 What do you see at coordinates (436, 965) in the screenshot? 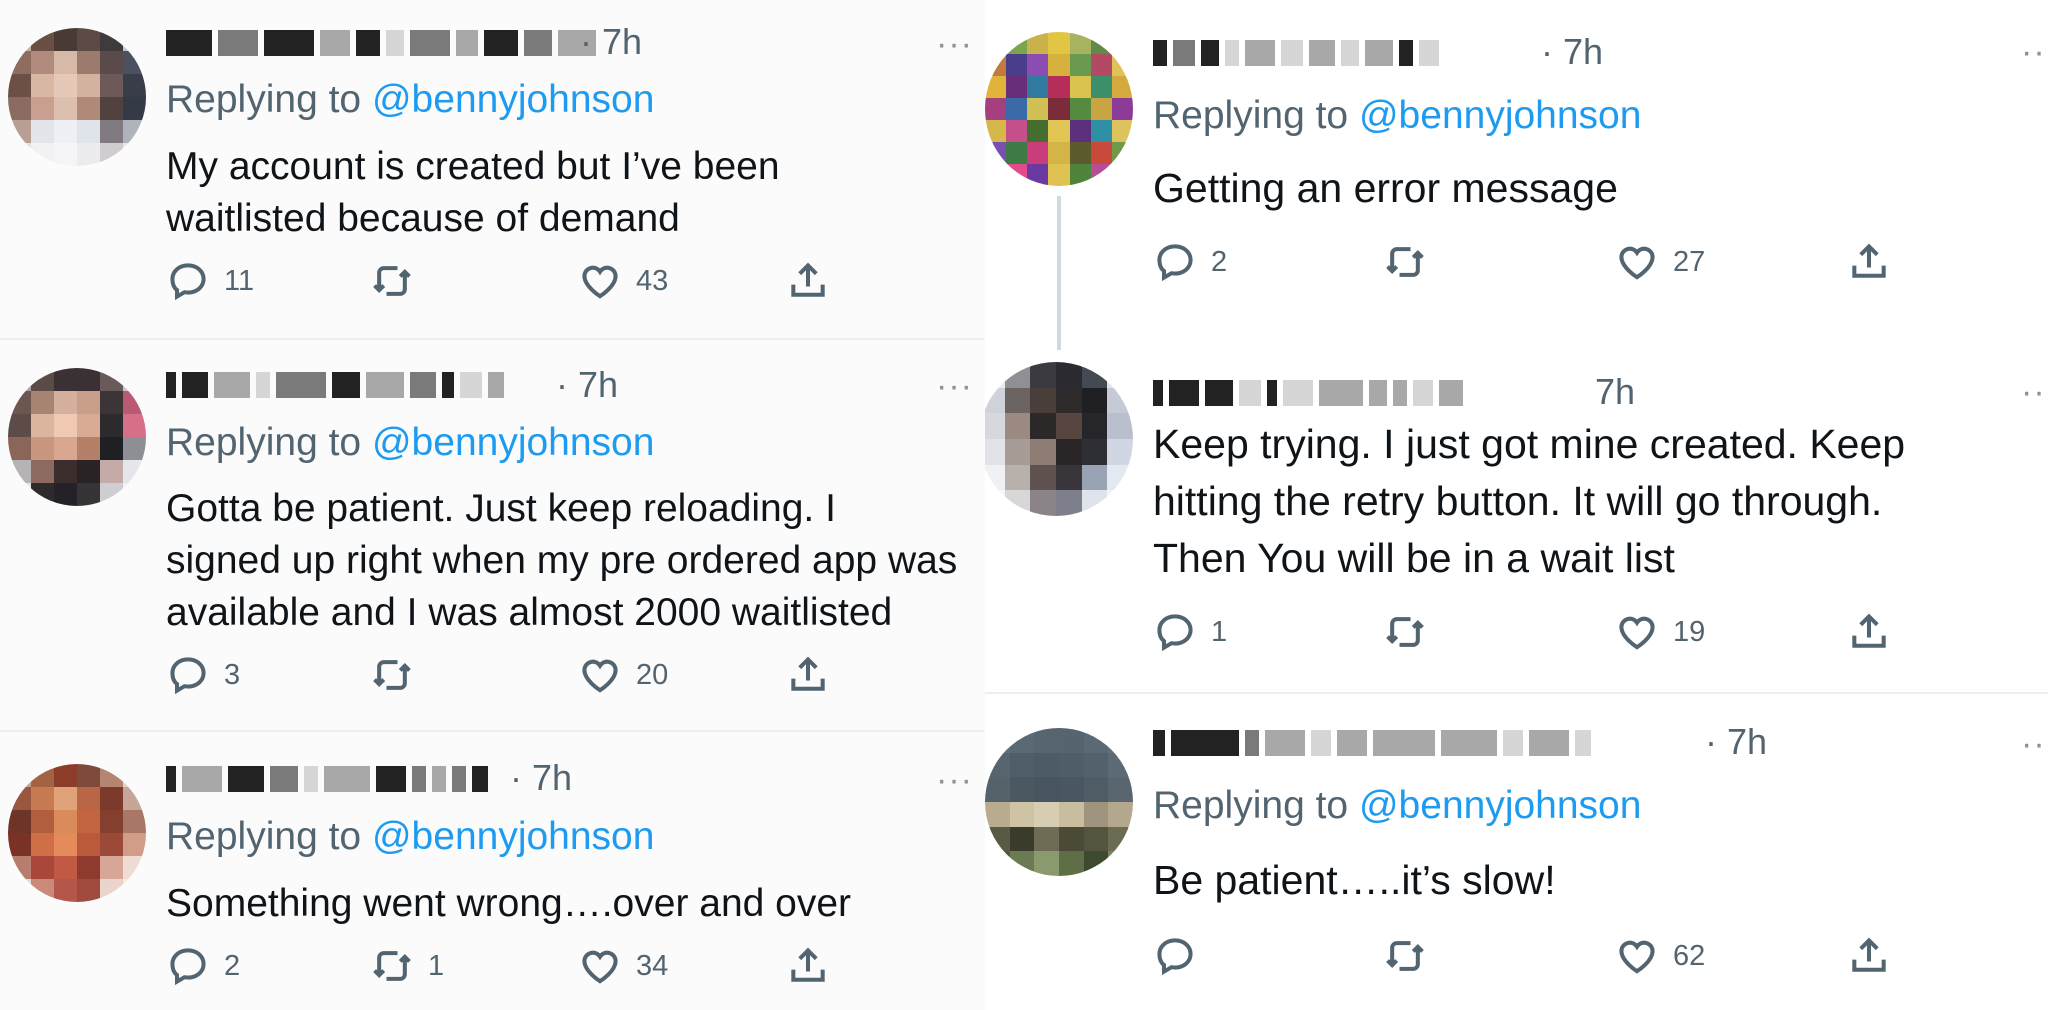
I see `retweet-count: 1` at bounding box center [436, 965].